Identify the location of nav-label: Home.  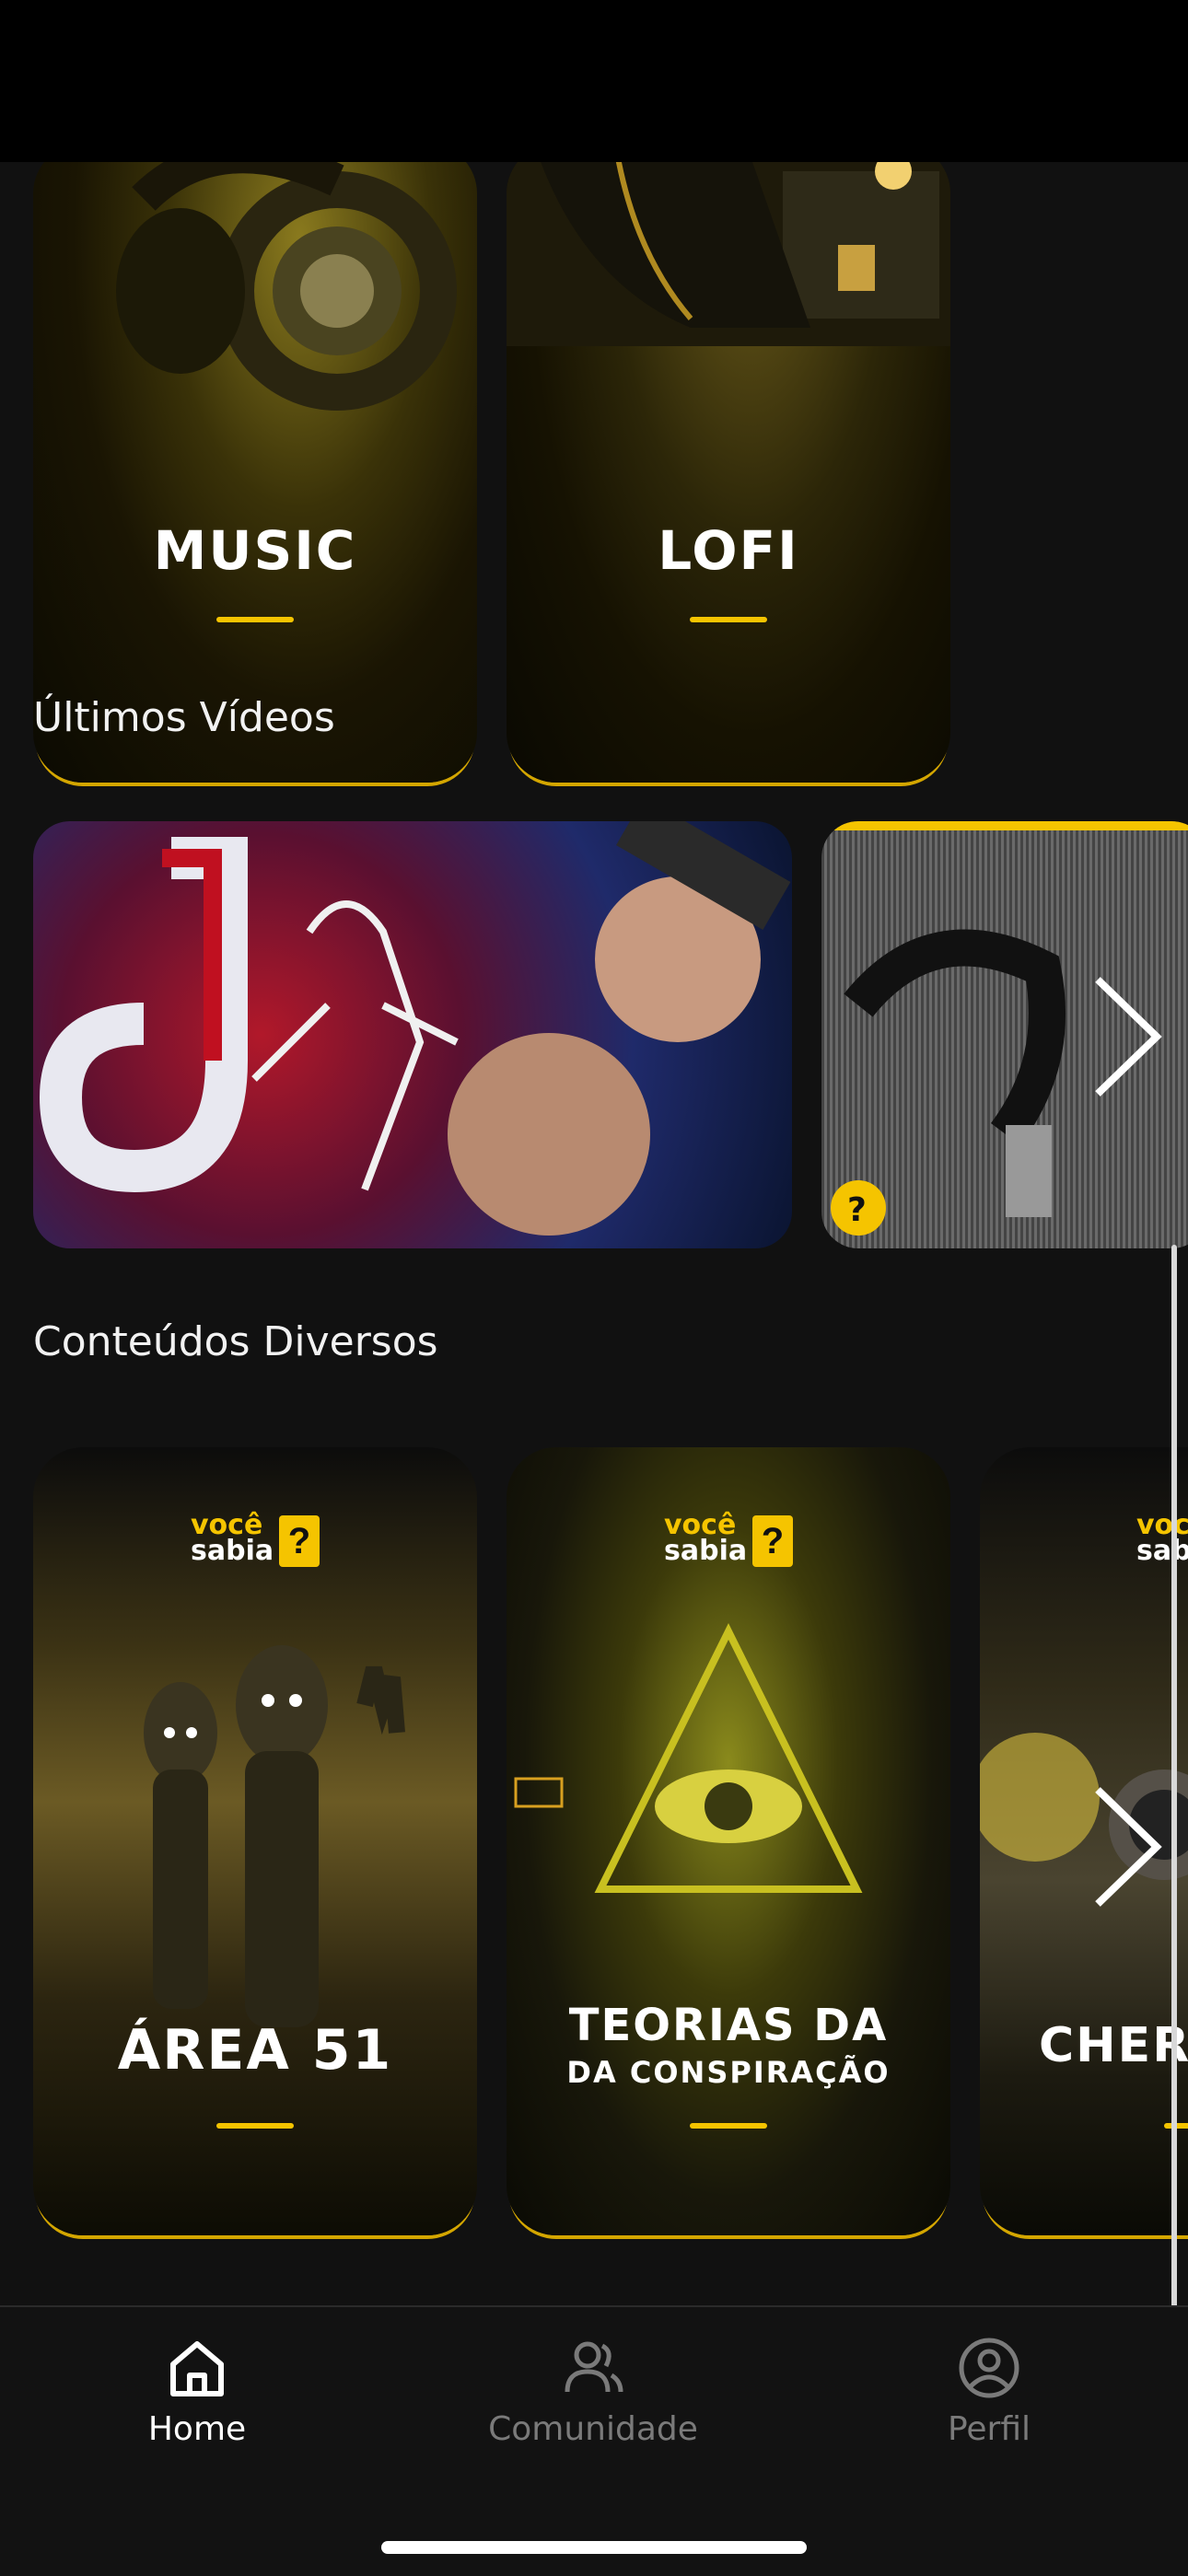
(197, 2429).